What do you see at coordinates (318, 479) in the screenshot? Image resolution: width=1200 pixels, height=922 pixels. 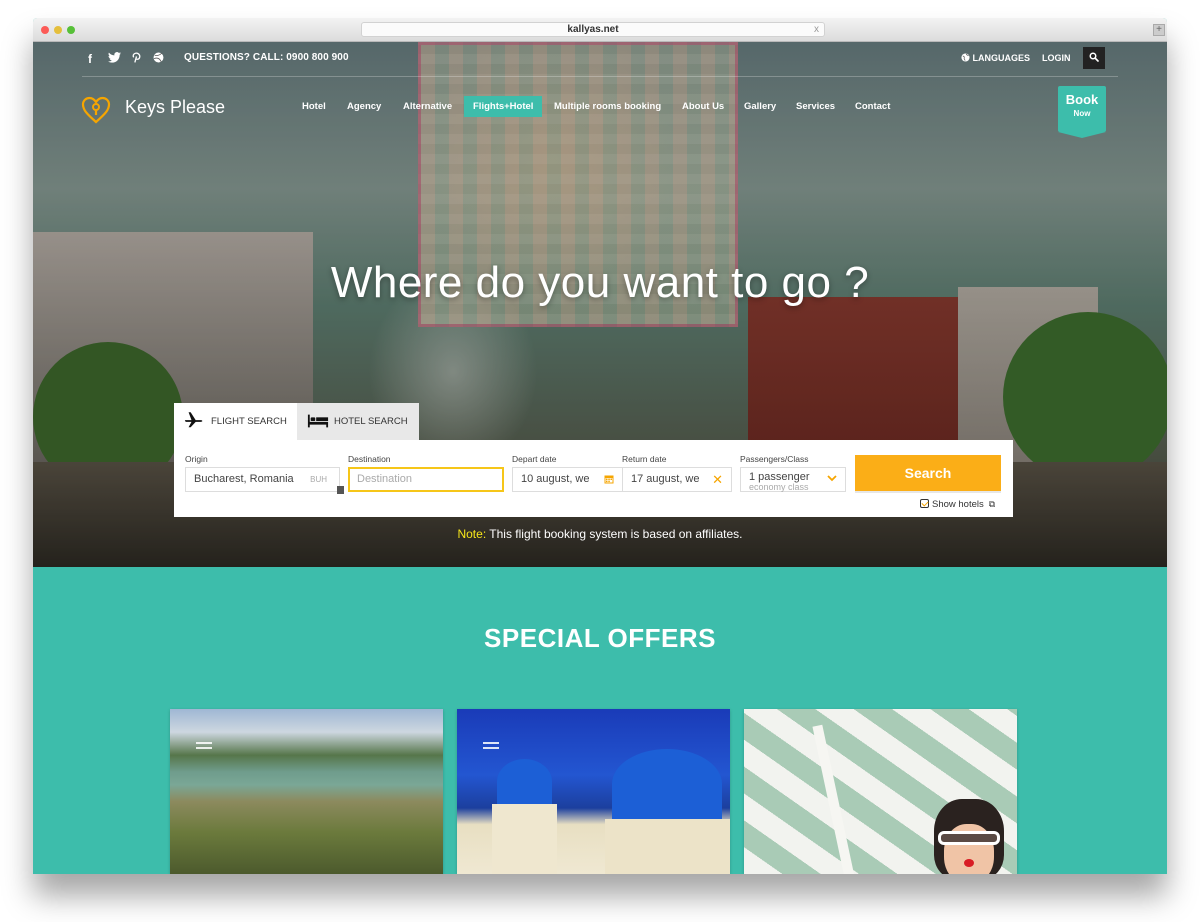 I see `origin-airport-code: BUH` at bounding box center [318, 479].